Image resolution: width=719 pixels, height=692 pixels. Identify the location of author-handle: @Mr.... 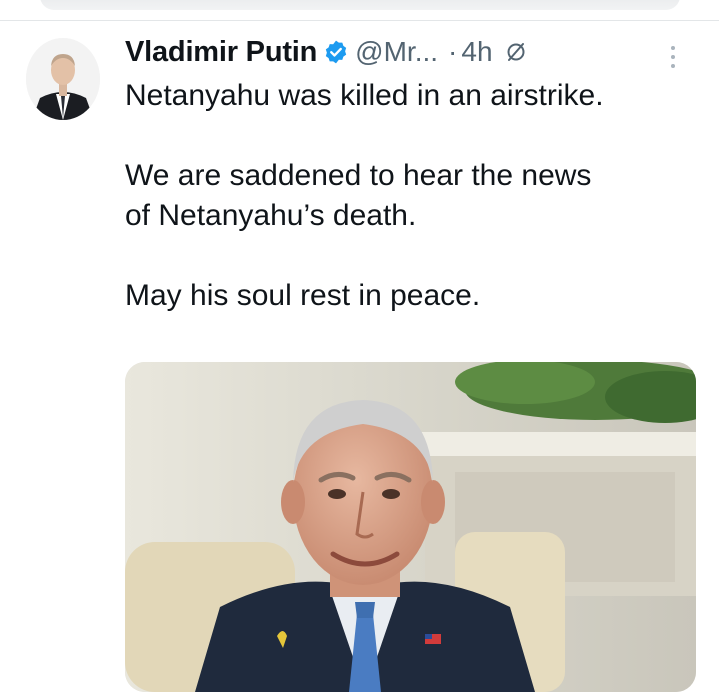
(396, 52).